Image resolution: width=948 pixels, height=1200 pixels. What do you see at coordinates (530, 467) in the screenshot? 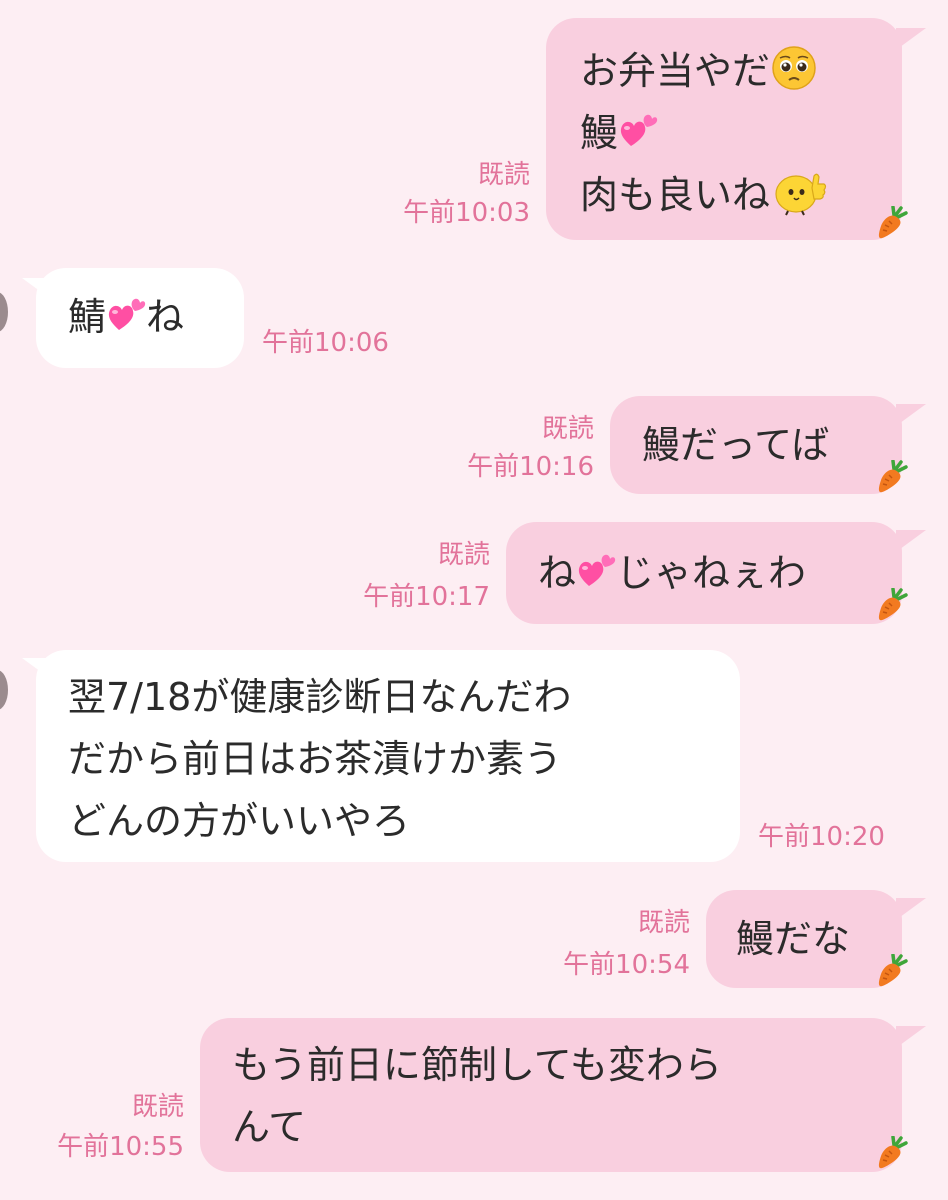
I see `message-timestamp: 午前10:16` at bounding box center [530, 467].